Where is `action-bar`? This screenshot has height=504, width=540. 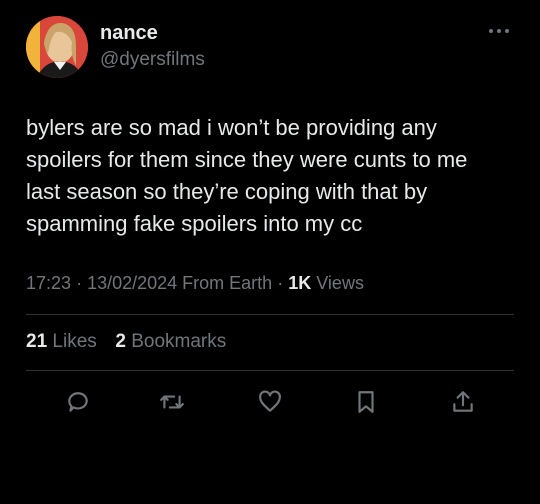
action-bar is located at coordinates (270, 402).